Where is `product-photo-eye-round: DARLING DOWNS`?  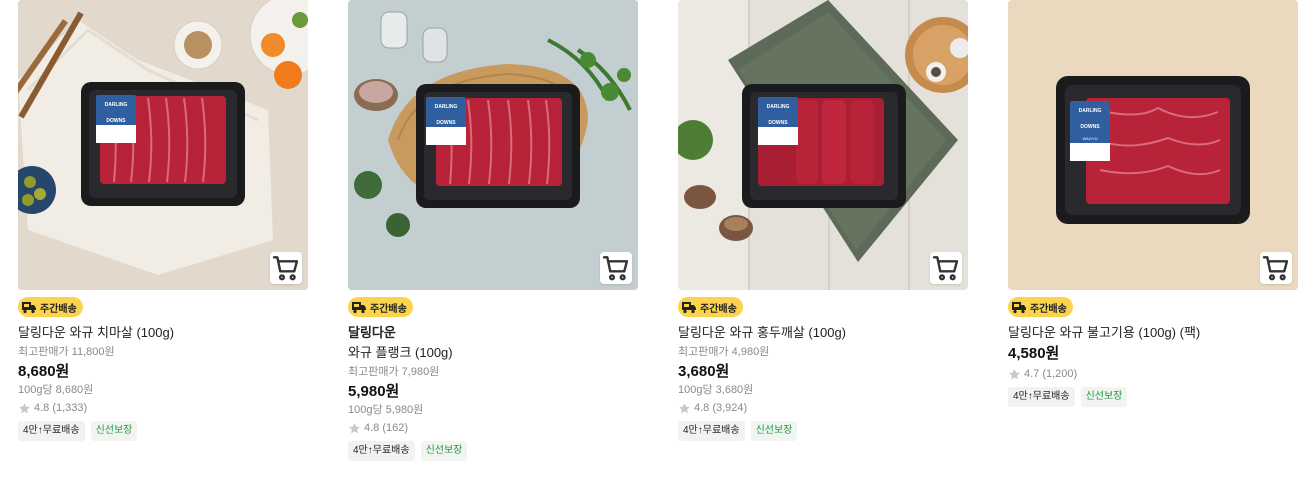 product-photo-eye-round: DARLING DOWNS is located at coordinates (823, 145).